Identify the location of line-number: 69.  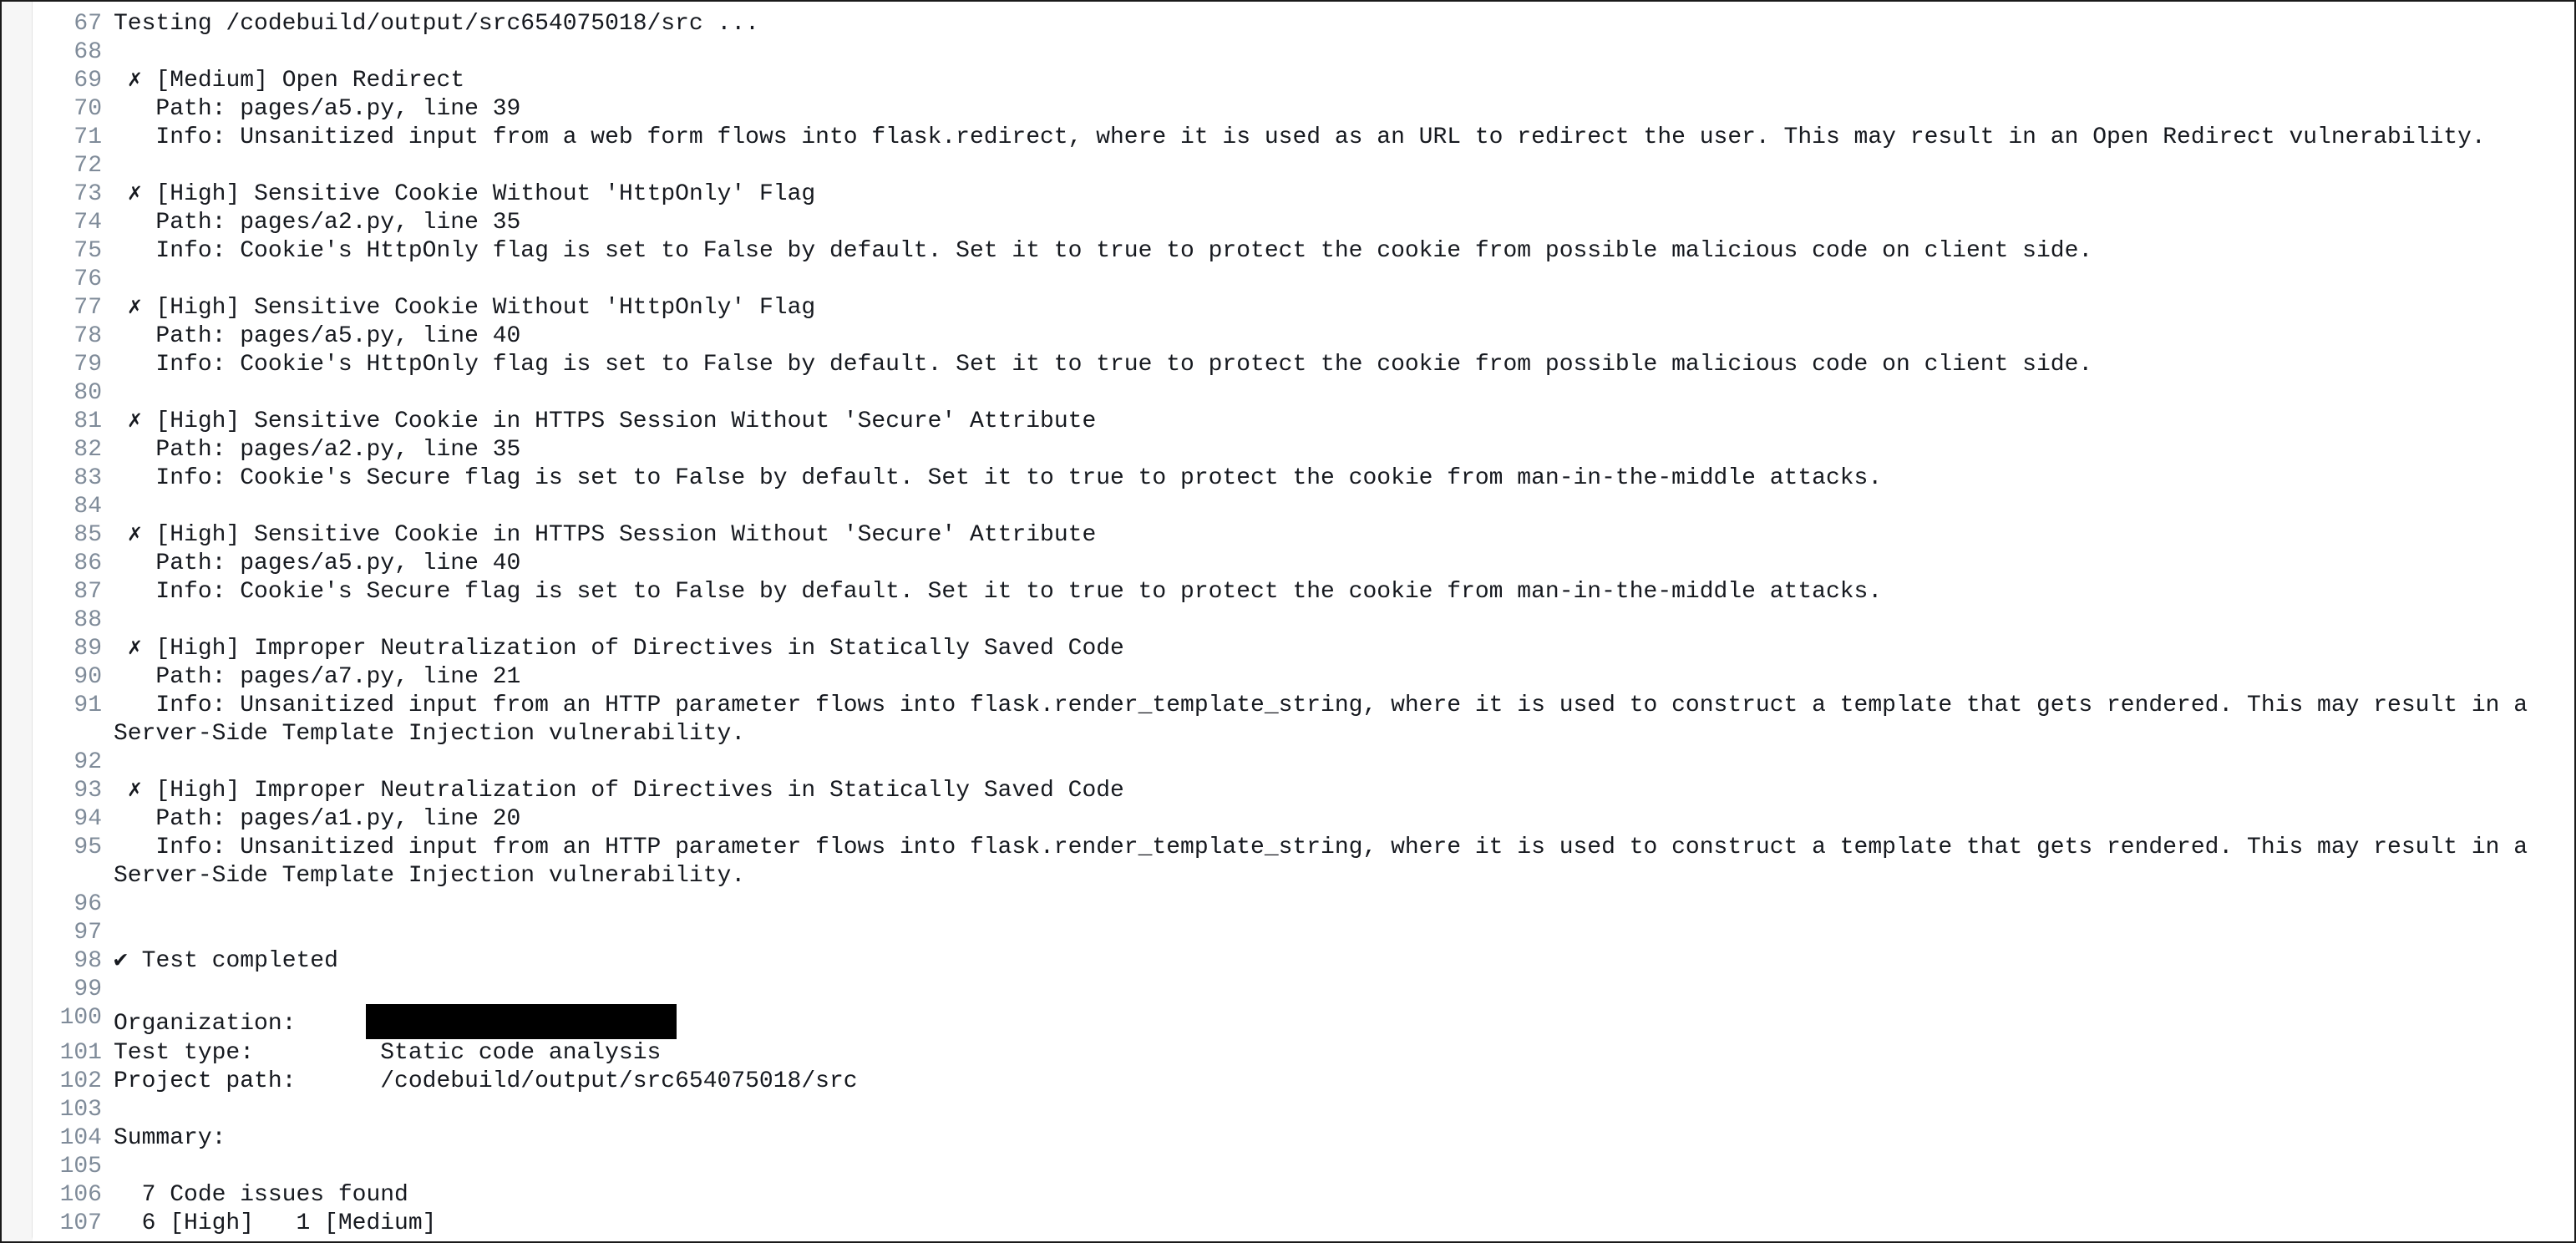
(88, 81).